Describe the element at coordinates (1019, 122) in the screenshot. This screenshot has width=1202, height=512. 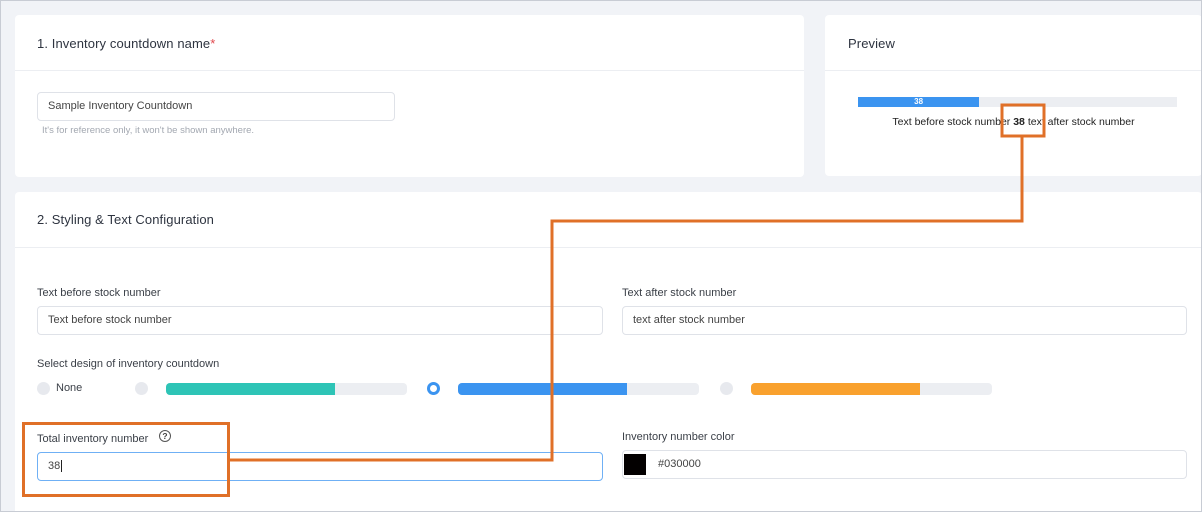
I see `preview-stock-number: 38` at that location.